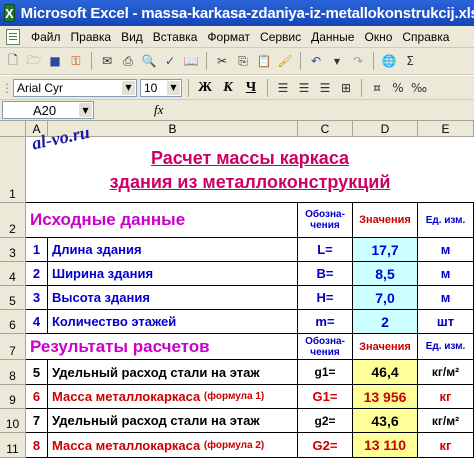 The image size is (474, 458). Describe the element at coordinates (13, 347) in the screenshot. I see `row-header-7: 7` at that location.